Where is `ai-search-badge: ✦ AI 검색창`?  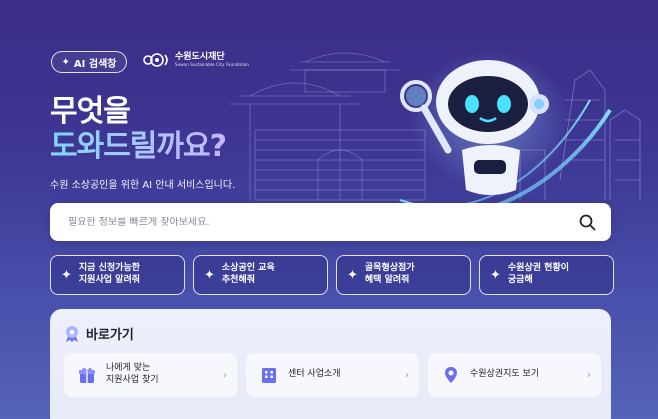
ai-search-badge: ✦ AI 검색창 is located at coordinates (89, 62).